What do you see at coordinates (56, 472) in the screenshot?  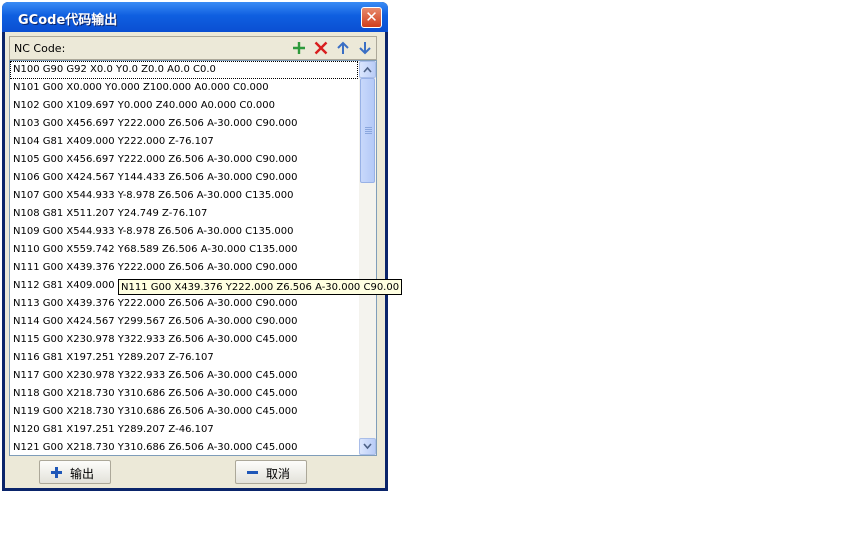 I see `plus-icon` at bounding box center [56, 472].